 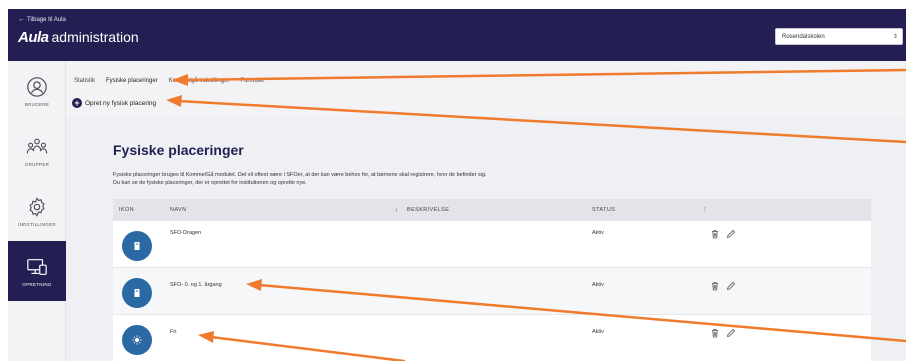 I want to click on sidebar-item-groups: GRUPPER, so click(x=37, y=151).